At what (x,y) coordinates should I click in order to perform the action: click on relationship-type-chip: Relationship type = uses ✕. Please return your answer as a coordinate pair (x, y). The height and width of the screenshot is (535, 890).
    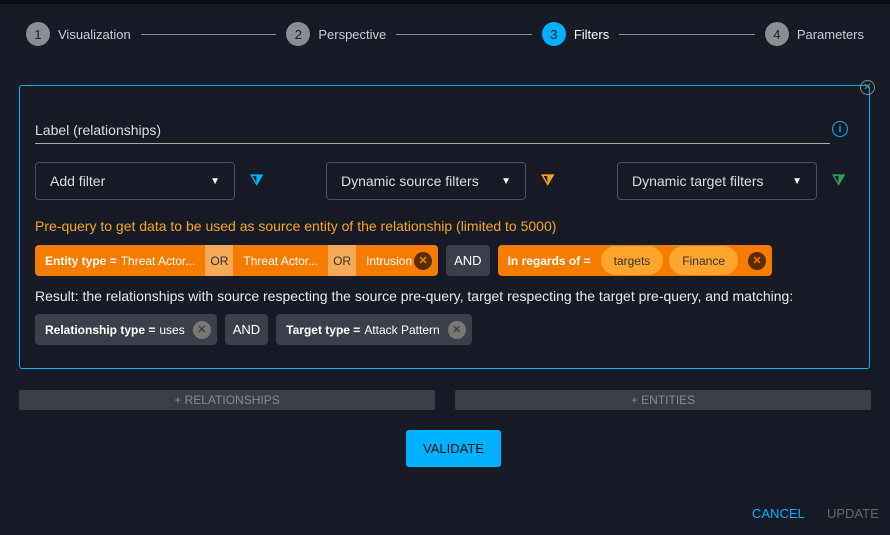
    Looking at the image, I should click on (126, 329).